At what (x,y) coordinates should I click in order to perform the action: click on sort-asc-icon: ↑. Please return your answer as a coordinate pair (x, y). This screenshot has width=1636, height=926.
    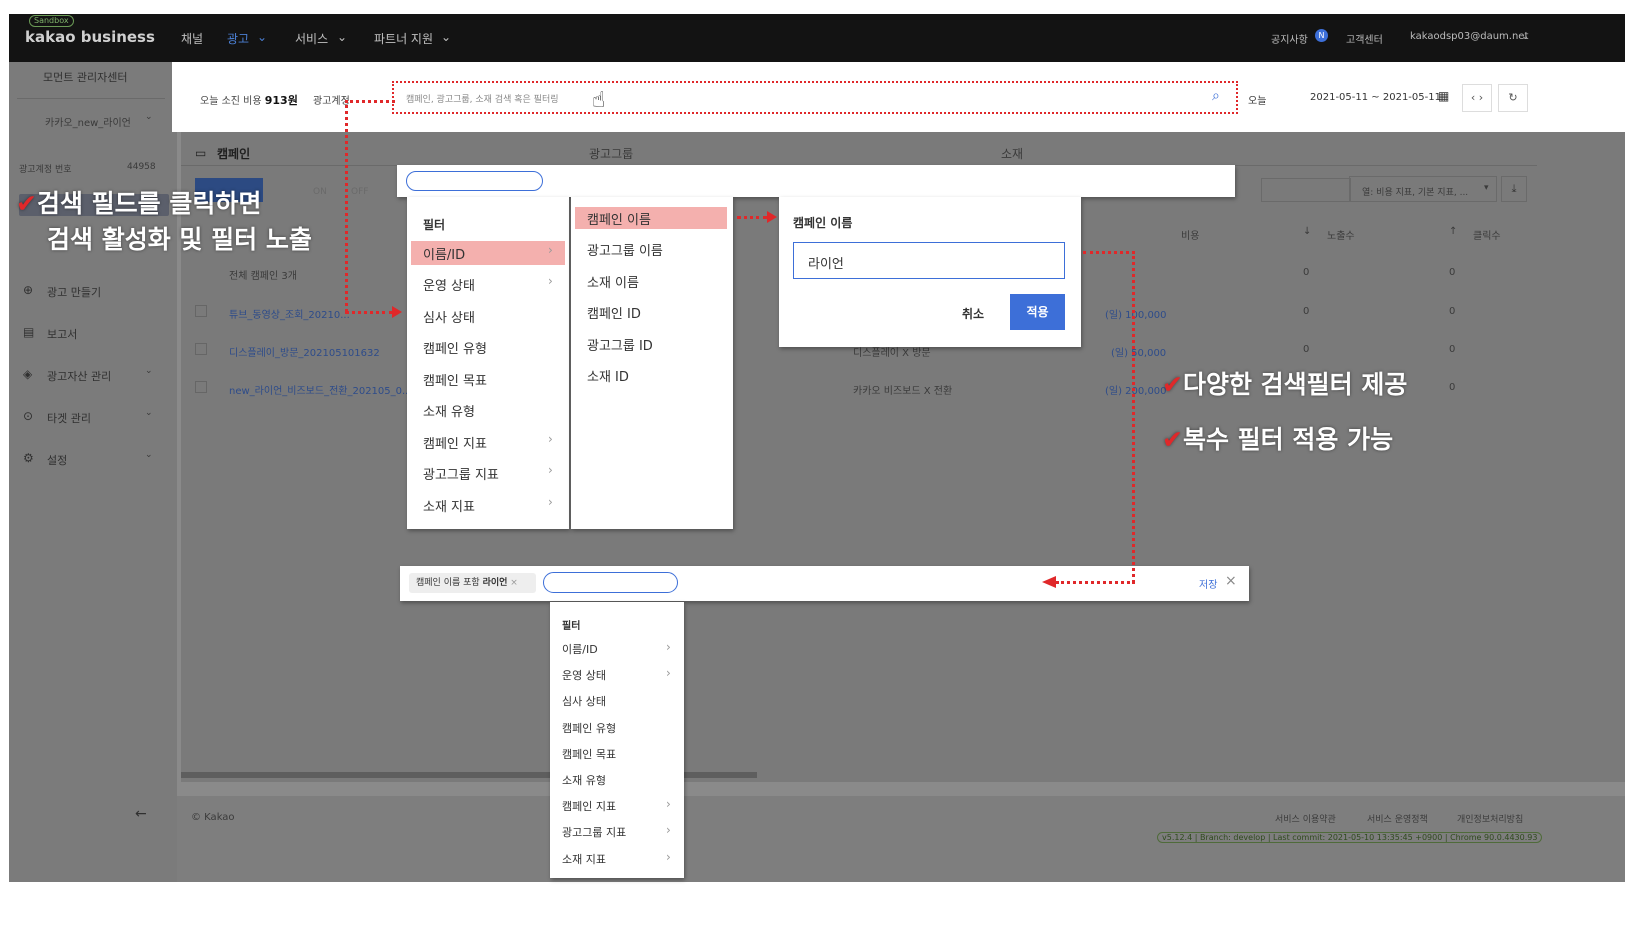
    Looking at the image, I should click on (1453, 231).